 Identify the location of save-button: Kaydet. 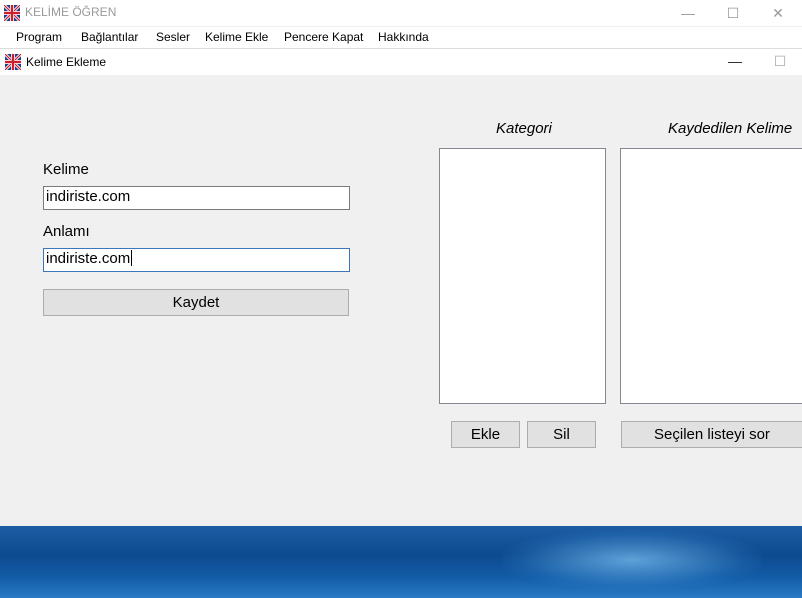
(196, 302).